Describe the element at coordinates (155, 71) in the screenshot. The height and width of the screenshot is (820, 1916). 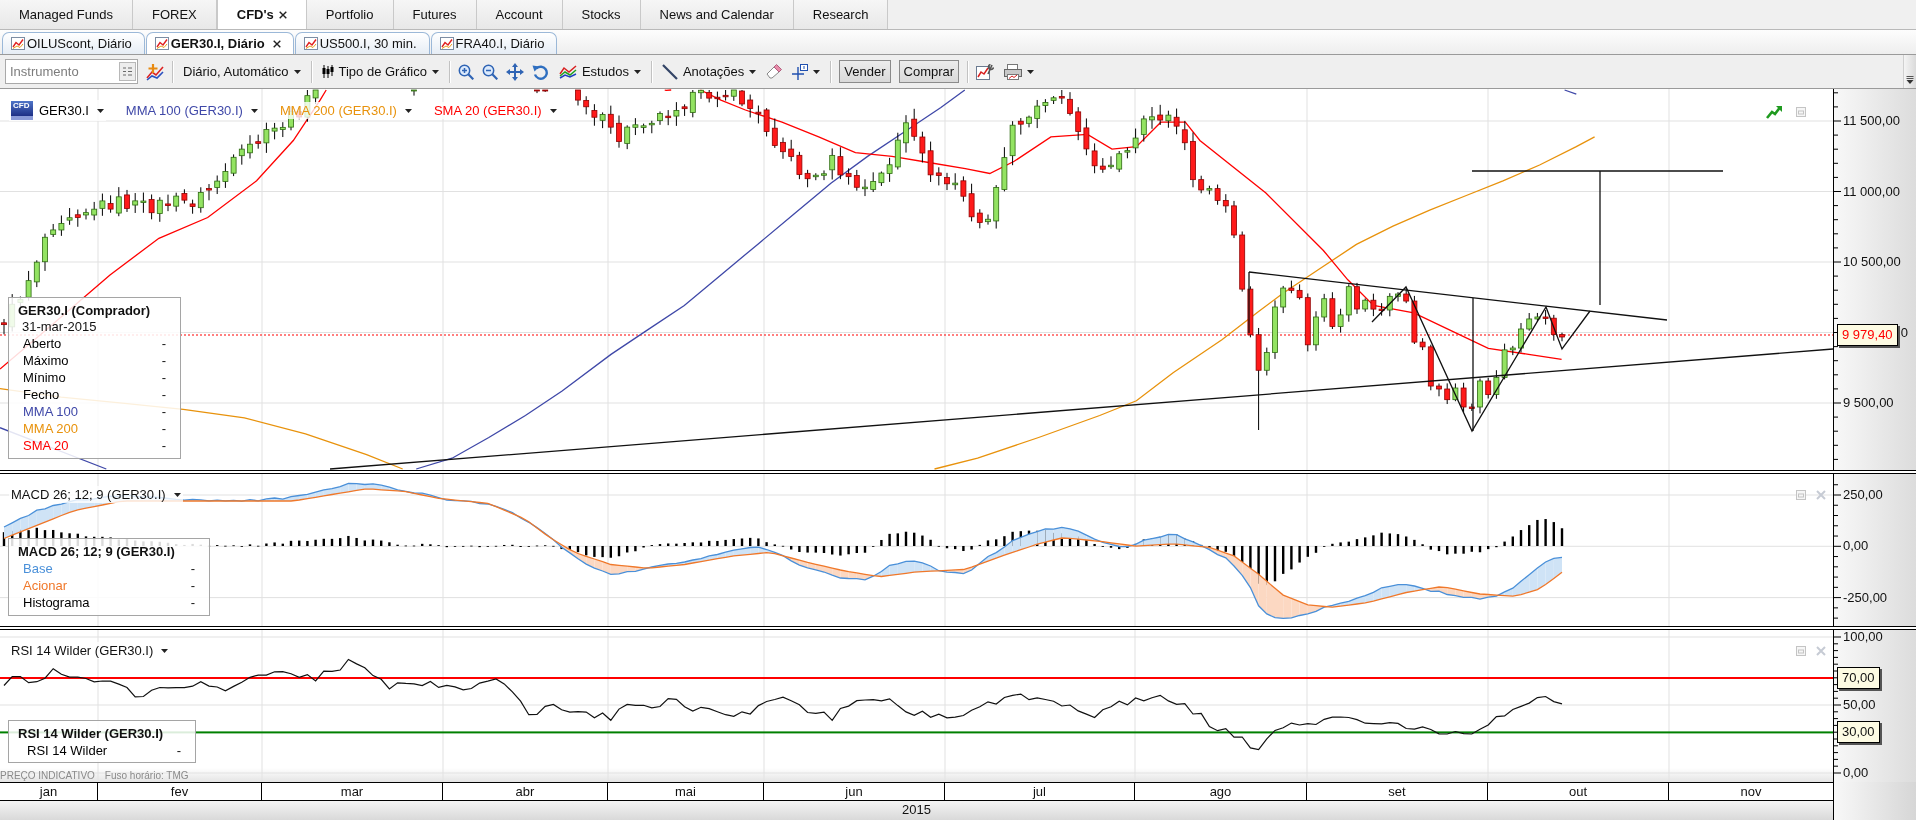
I see `chart-add-icon` at that location.